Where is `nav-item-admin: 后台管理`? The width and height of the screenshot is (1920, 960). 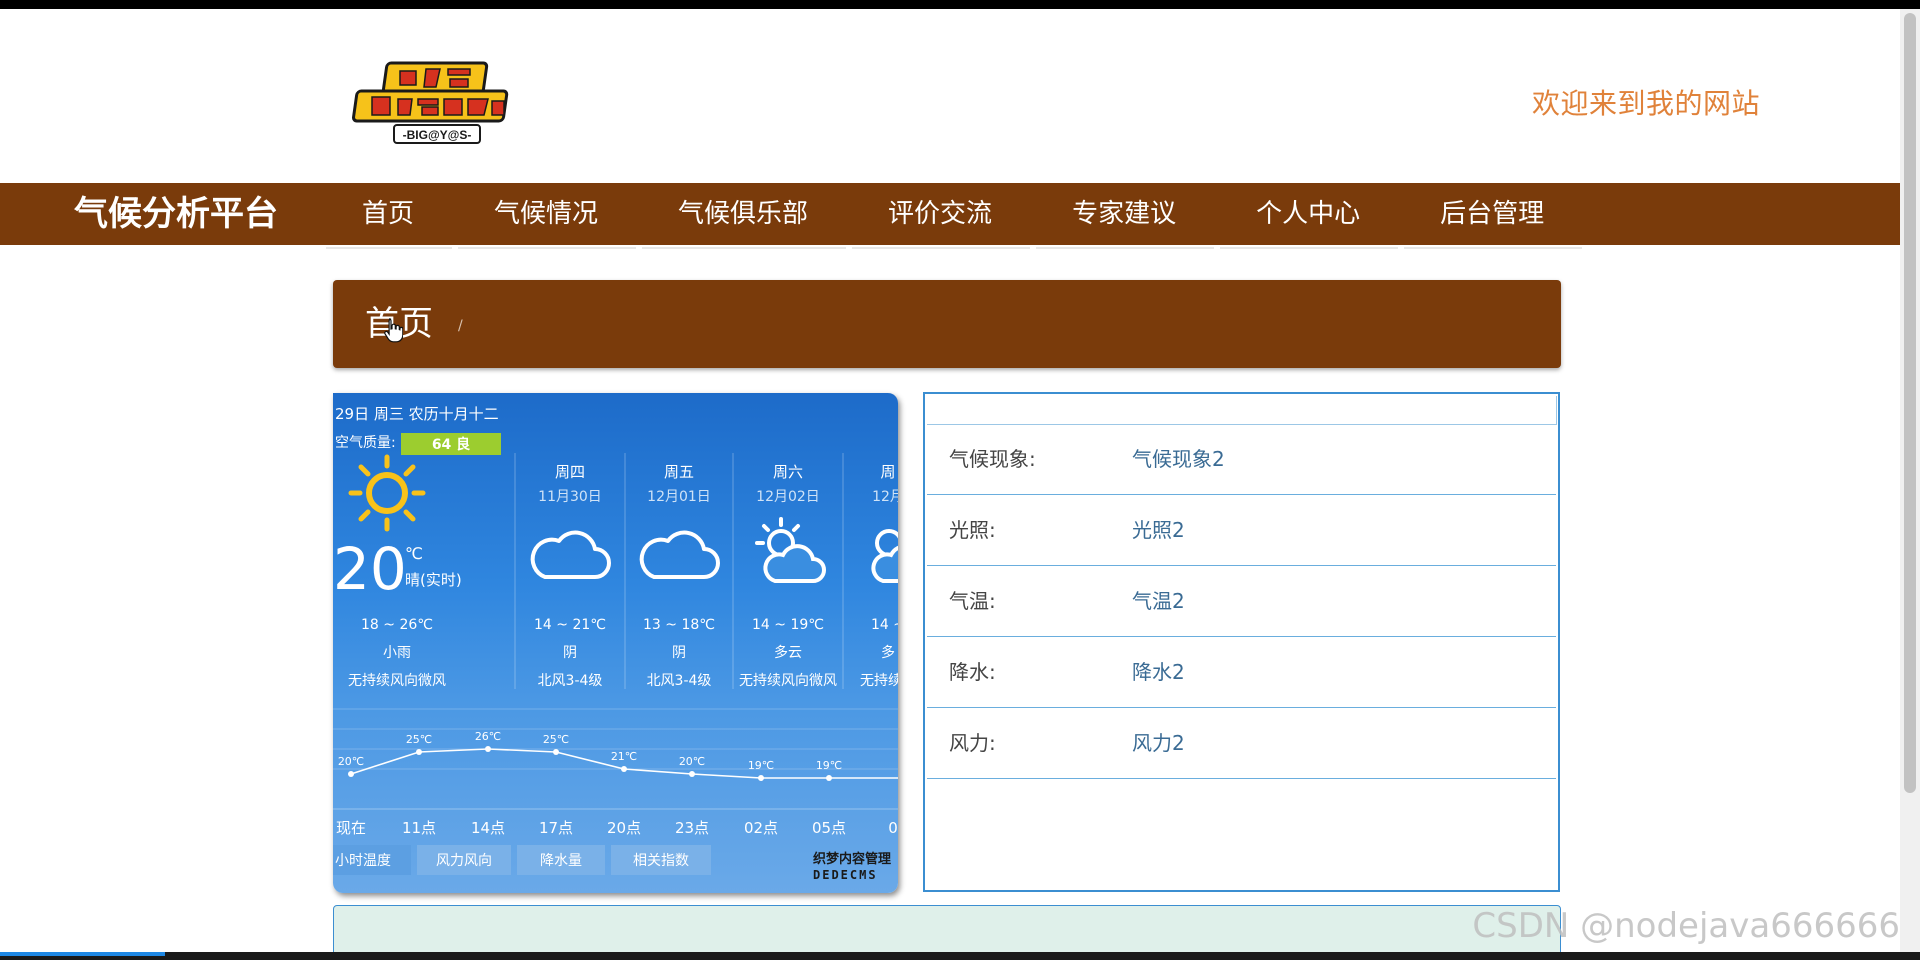 nav-item-admin: 后台管理 is located at coordinates (1490, 216).